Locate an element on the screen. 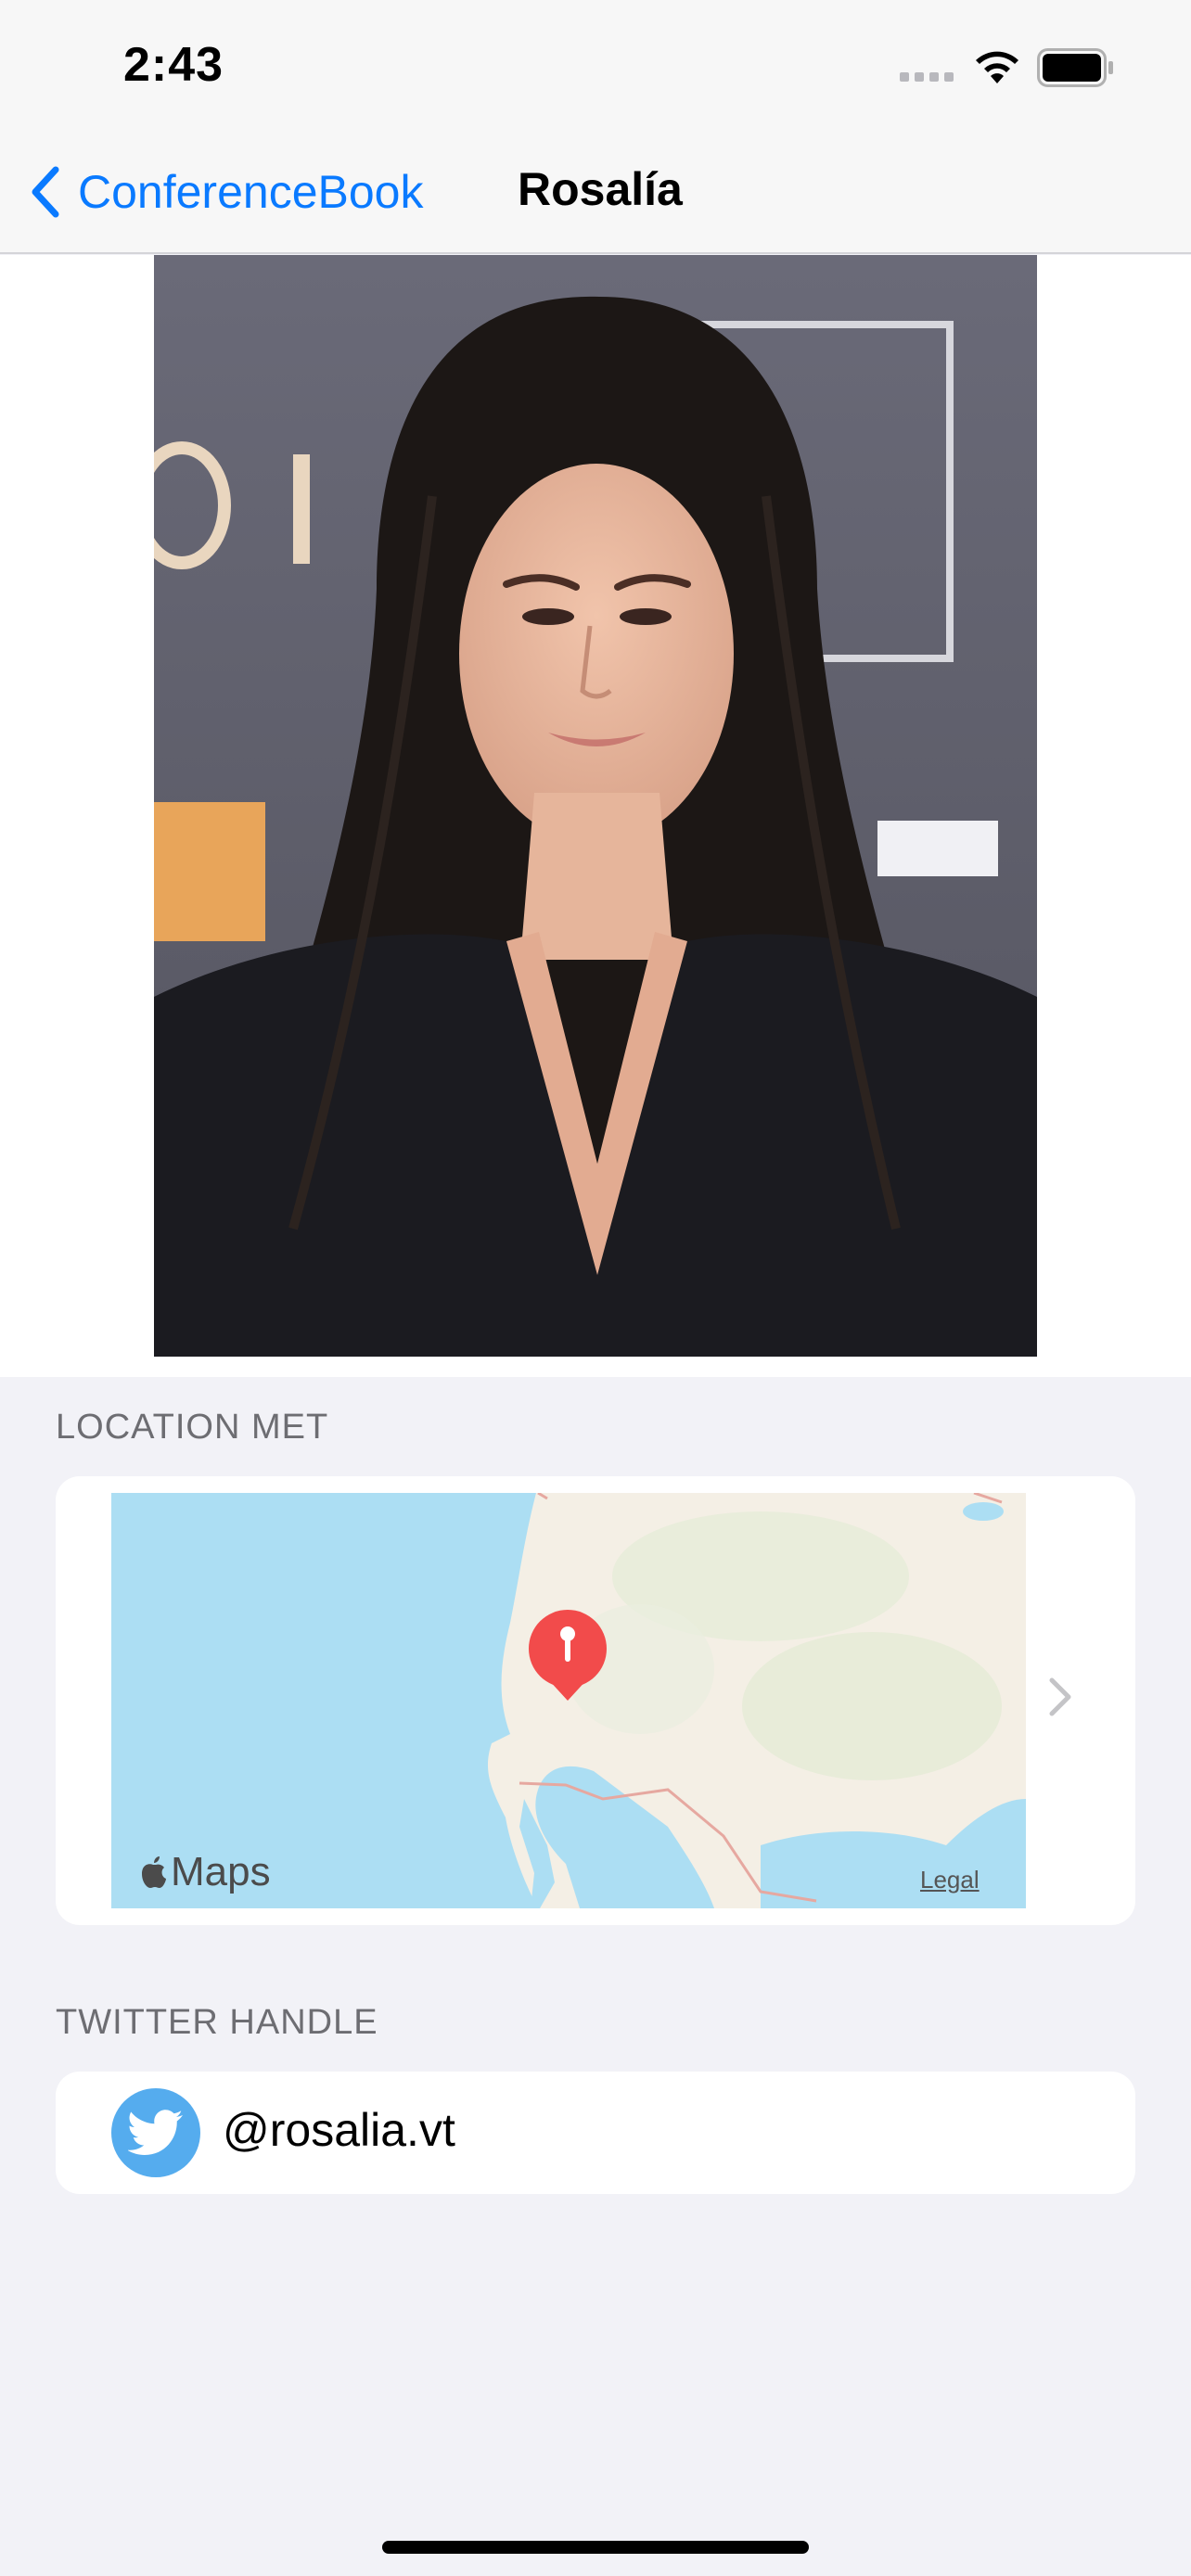 The height and width of the screenshot is (2576, 1191). back-button-label: ConferenceBook is located at coordinates (251, 192).